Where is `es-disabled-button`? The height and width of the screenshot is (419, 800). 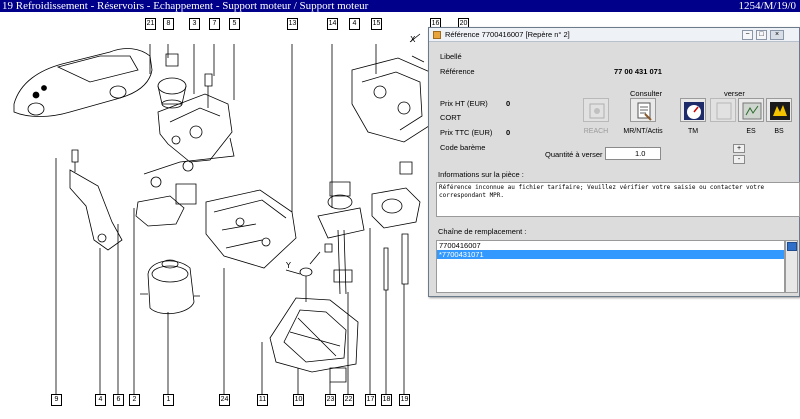 es-disabled-button is located at coordinates (723, 110).